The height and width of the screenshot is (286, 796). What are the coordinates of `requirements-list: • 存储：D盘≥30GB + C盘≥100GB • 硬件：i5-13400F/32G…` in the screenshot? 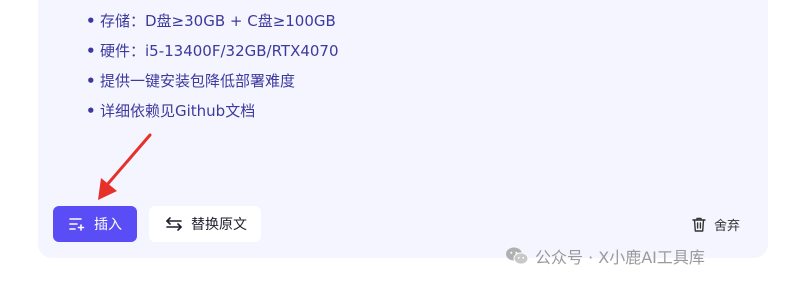 It's located at (212, 69).